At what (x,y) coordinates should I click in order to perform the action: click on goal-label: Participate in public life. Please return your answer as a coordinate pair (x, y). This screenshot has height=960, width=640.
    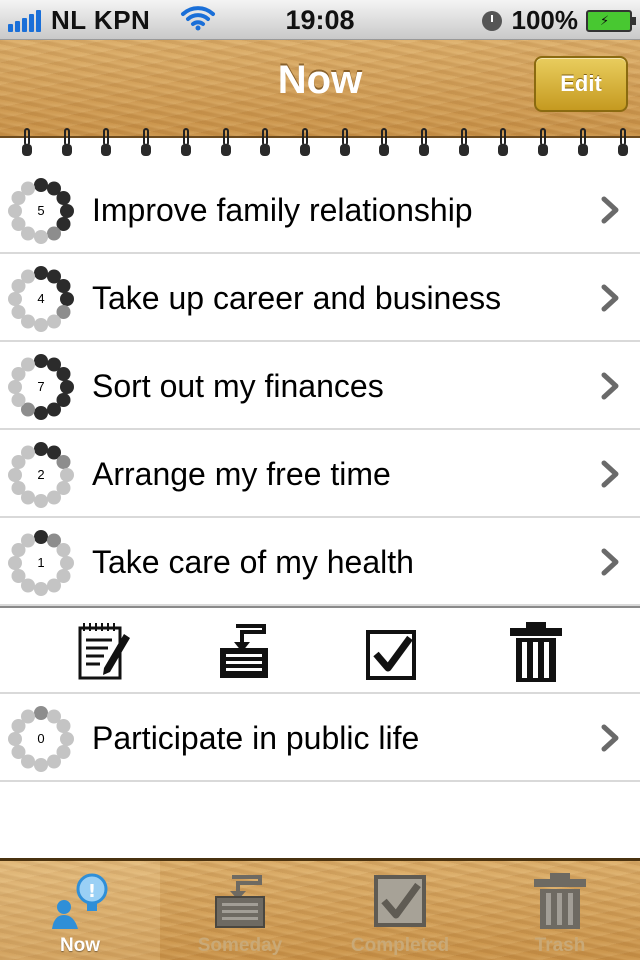
    Looking at the image, I should click on (256, 738).